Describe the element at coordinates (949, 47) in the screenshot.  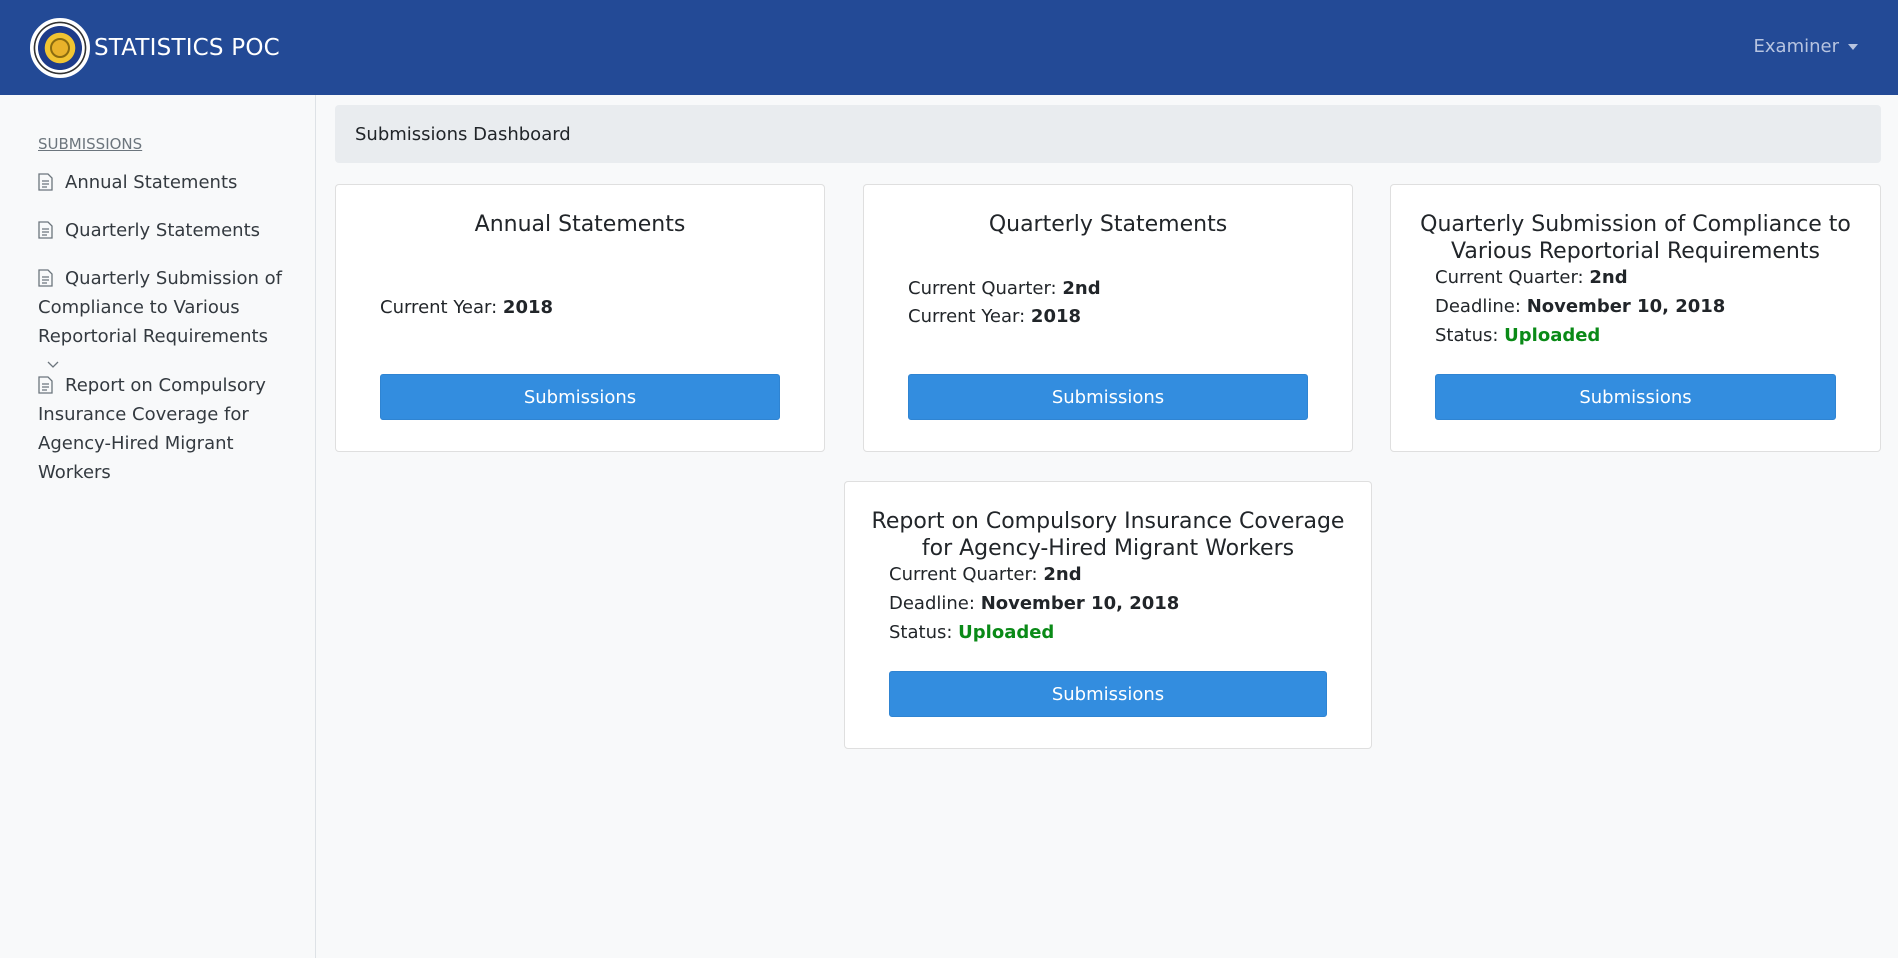
I see `top-navbar: STATISTICS POC Examiner` at that location.